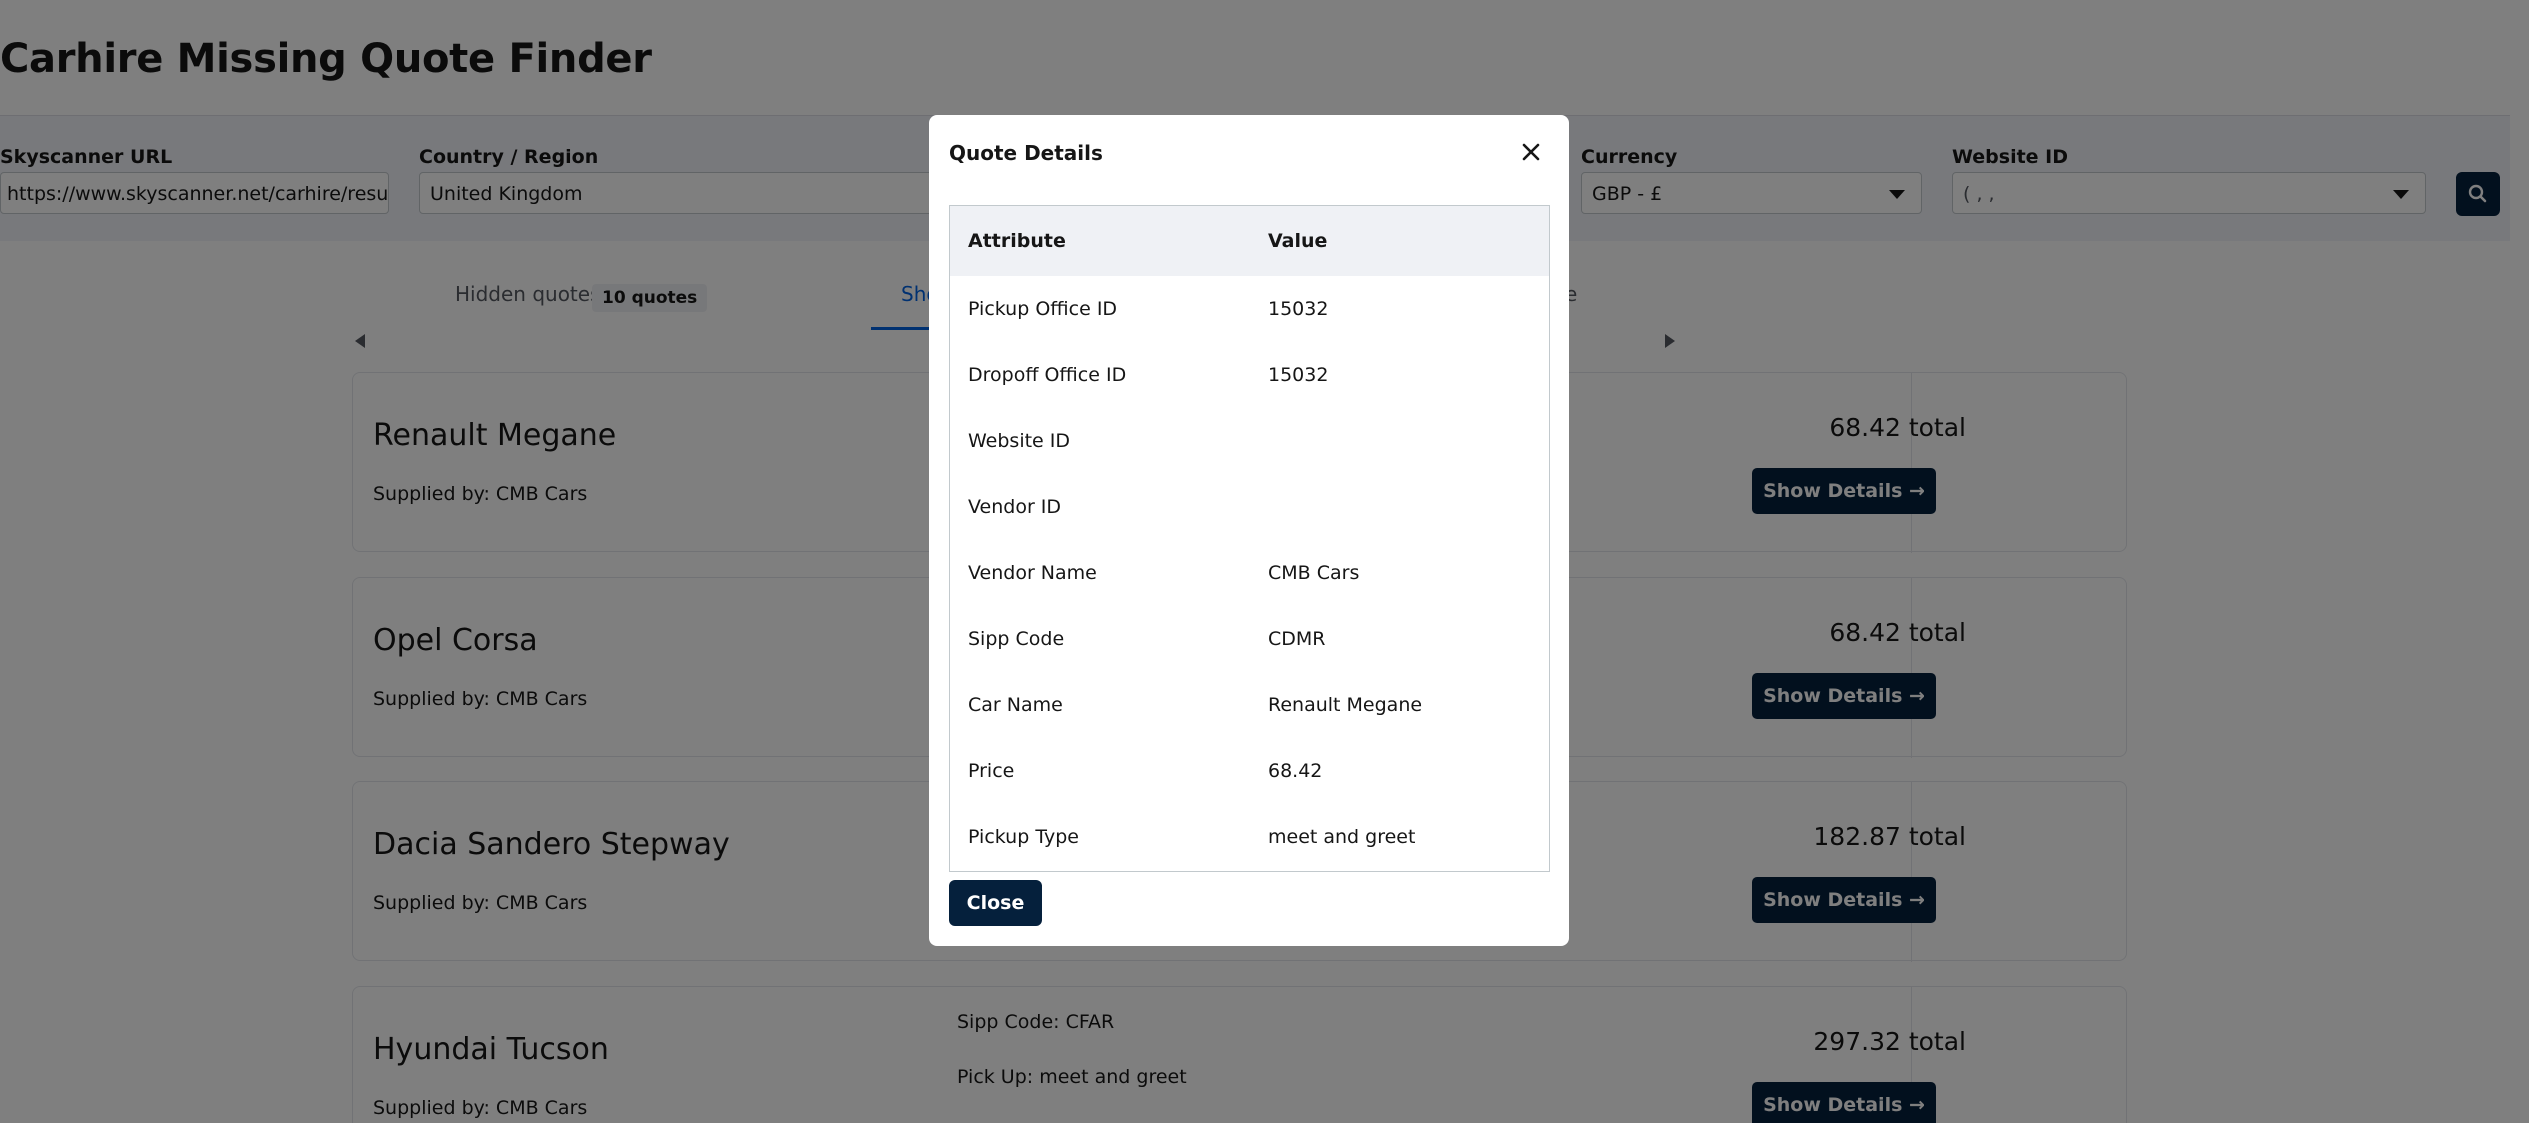  I want to click on table-row: Pickup Type meet and greet, so click(1249, 837).